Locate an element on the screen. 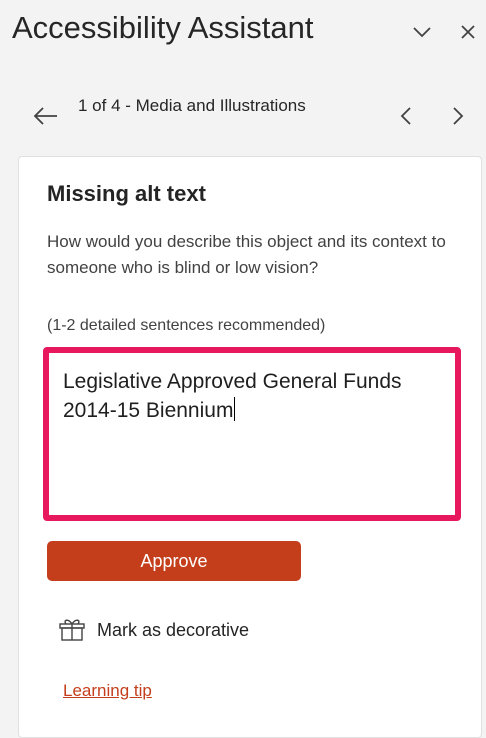 The image size is (486, 738). panel-title: Accessibility Assistant is located at coordinates (163, 27).